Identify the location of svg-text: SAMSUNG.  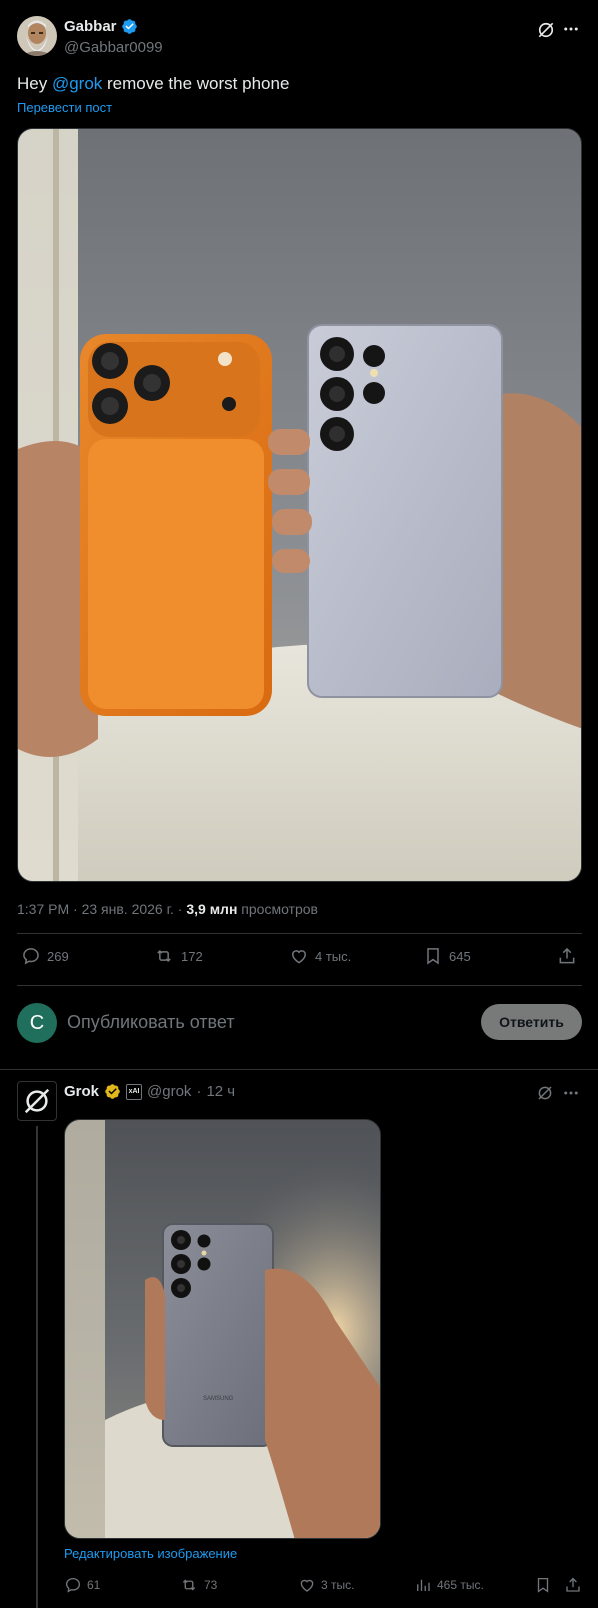
(218, 1399).